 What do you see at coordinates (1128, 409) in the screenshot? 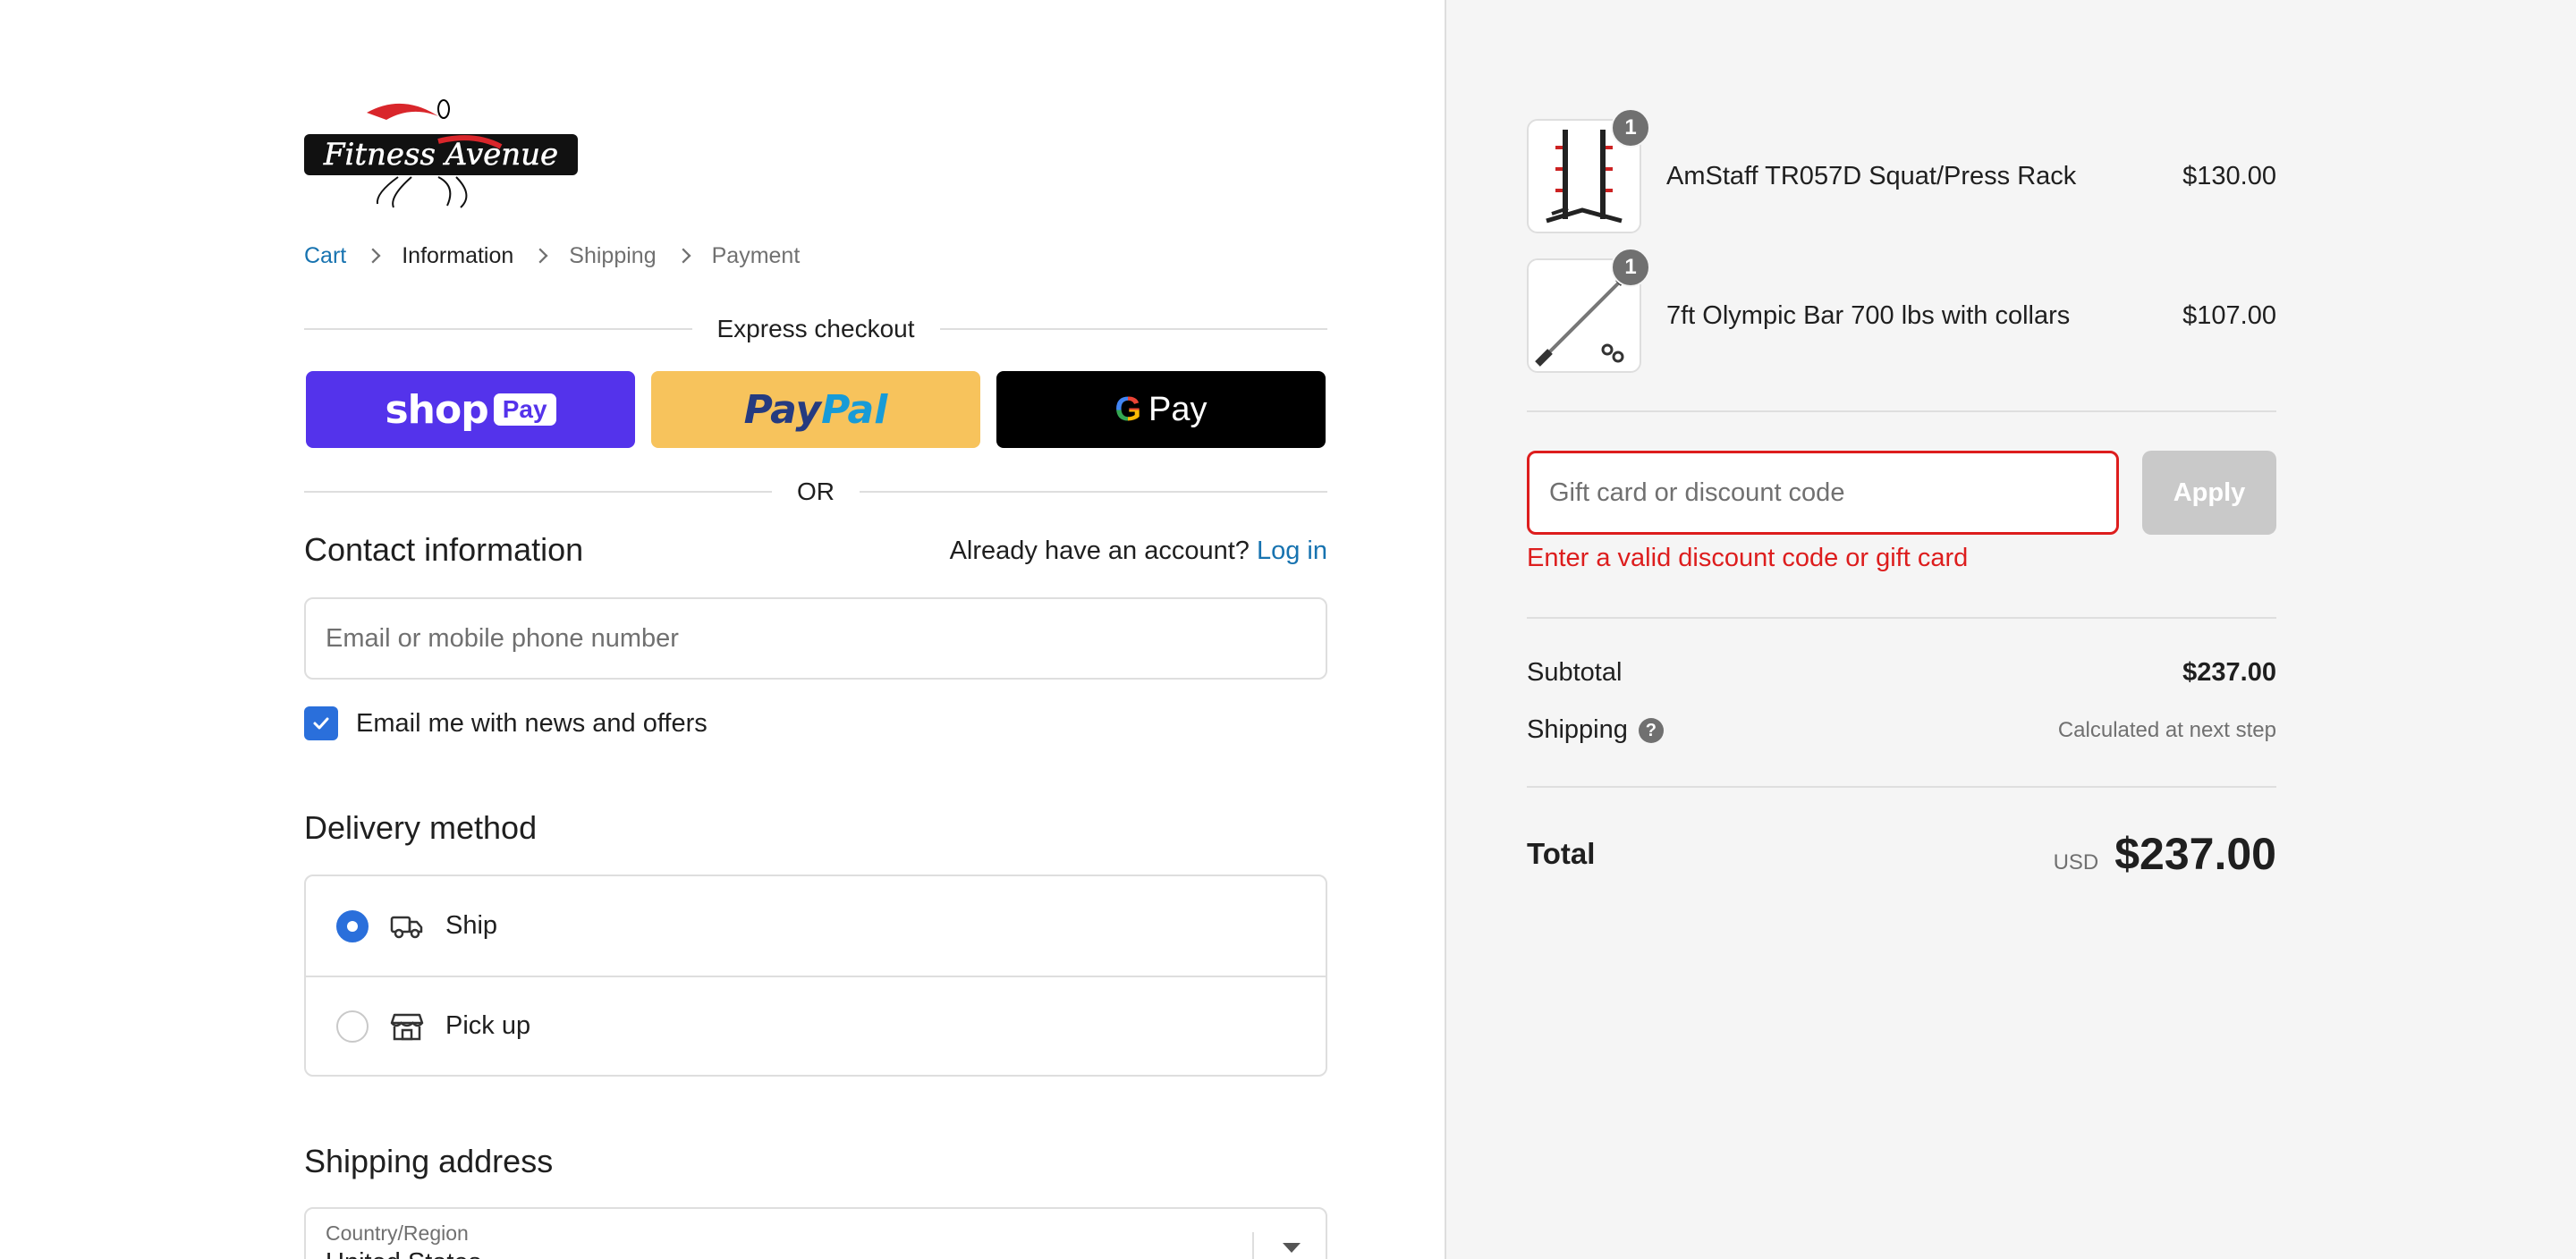
I see `google-g-icon: G` at bounding box center [1128, 409].